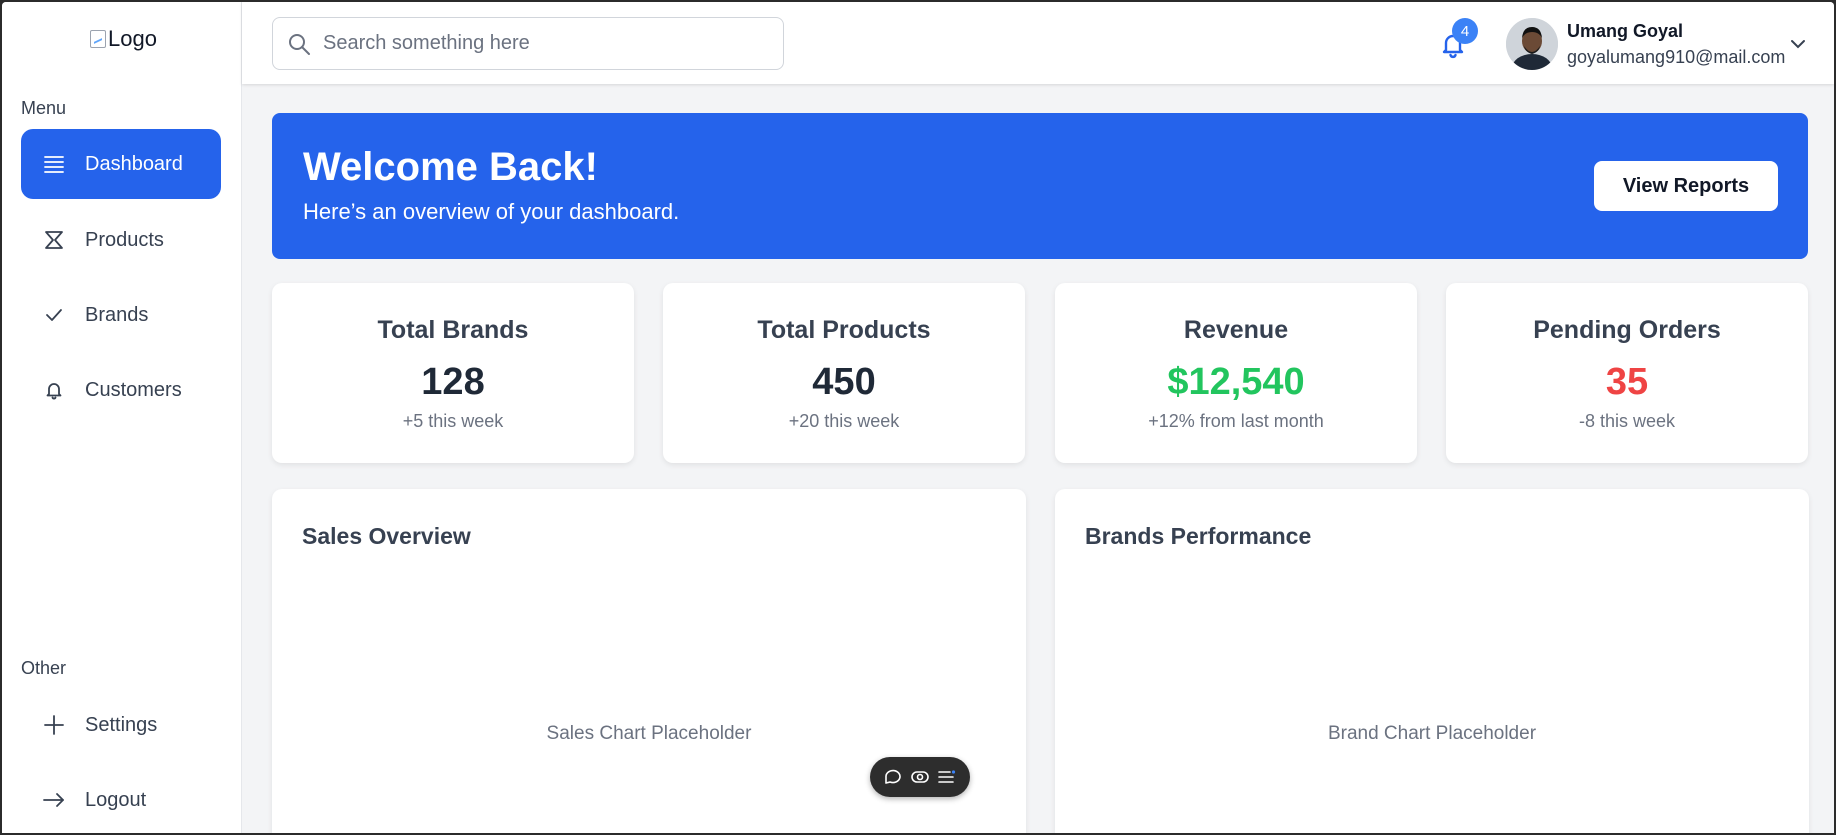 The width and height of the screenshot is (1836, 835). I want to click on arrow-right-icon, so click(54, 800).